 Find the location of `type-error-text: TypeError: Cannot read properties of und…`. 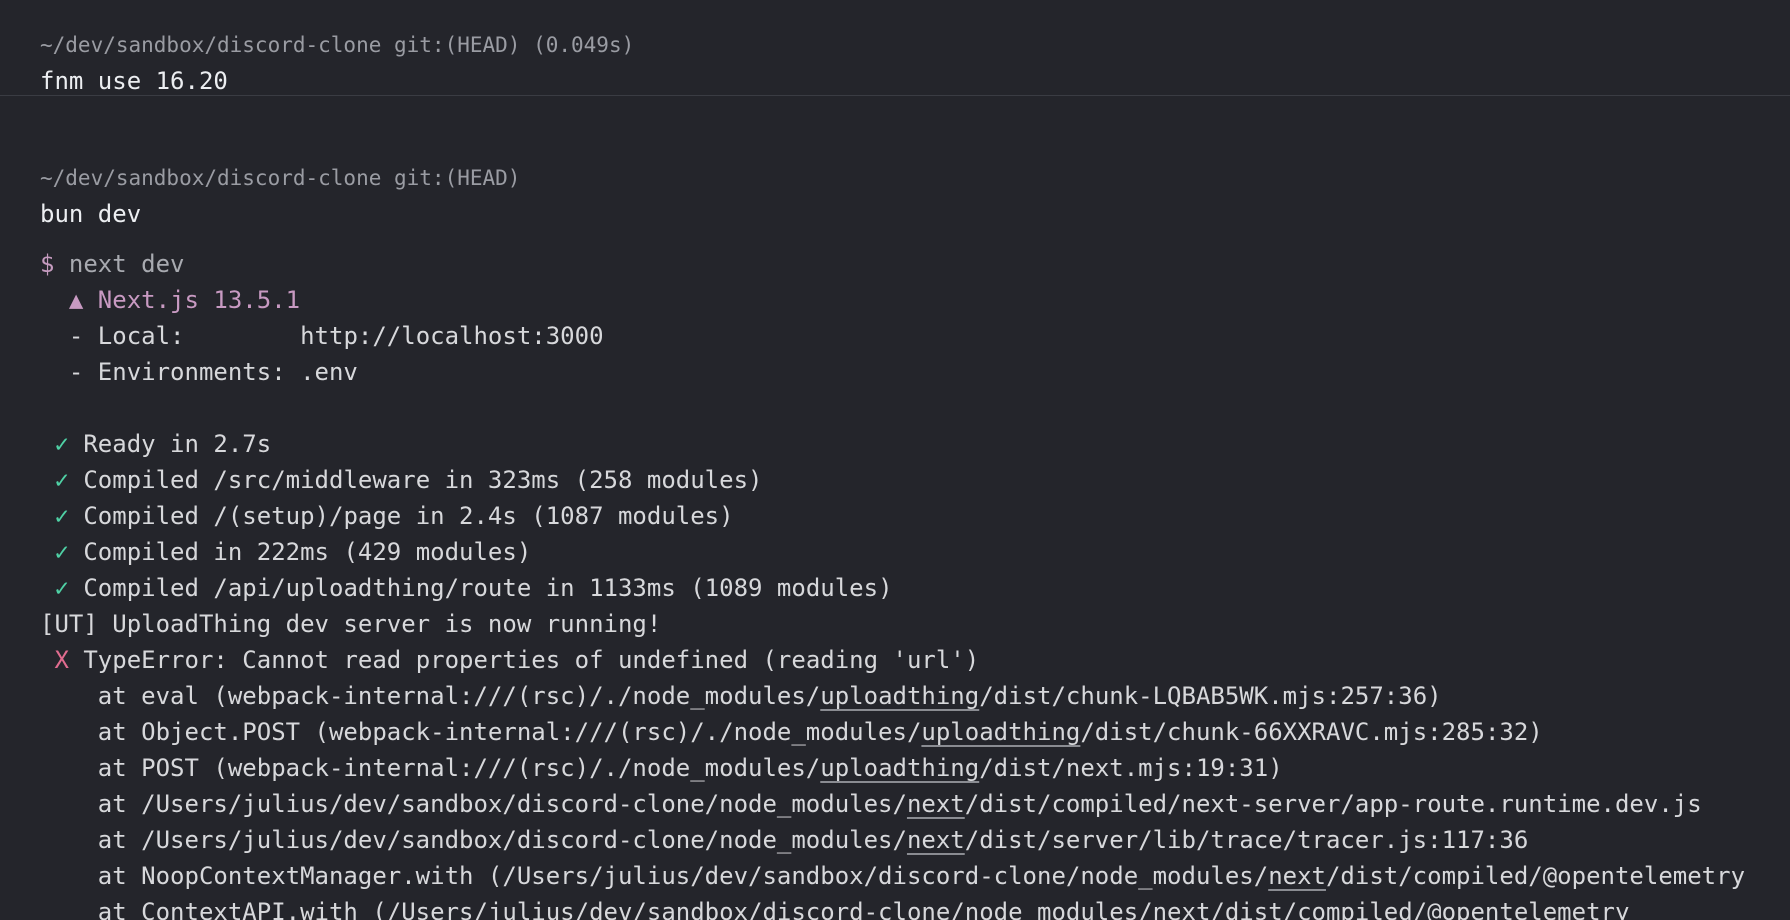

type-error-text: TypeError: Cannot read properties of und… is located at coordinates (524, 660).